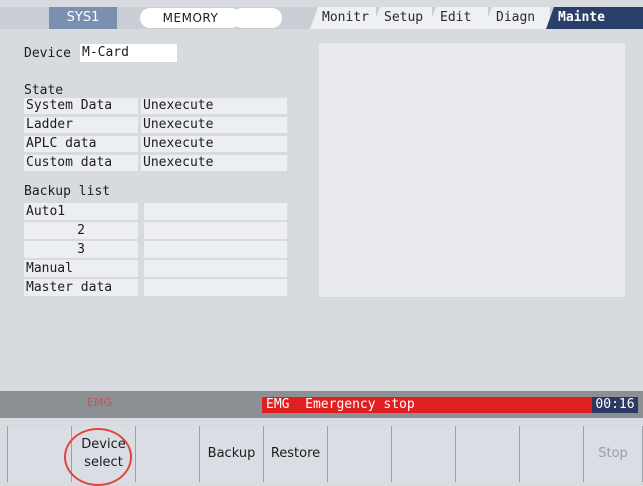 The image size is (643, 486). Describe the element at coordinates (615, 405) in the screenshot. I see `clock: 00:16` at that location.